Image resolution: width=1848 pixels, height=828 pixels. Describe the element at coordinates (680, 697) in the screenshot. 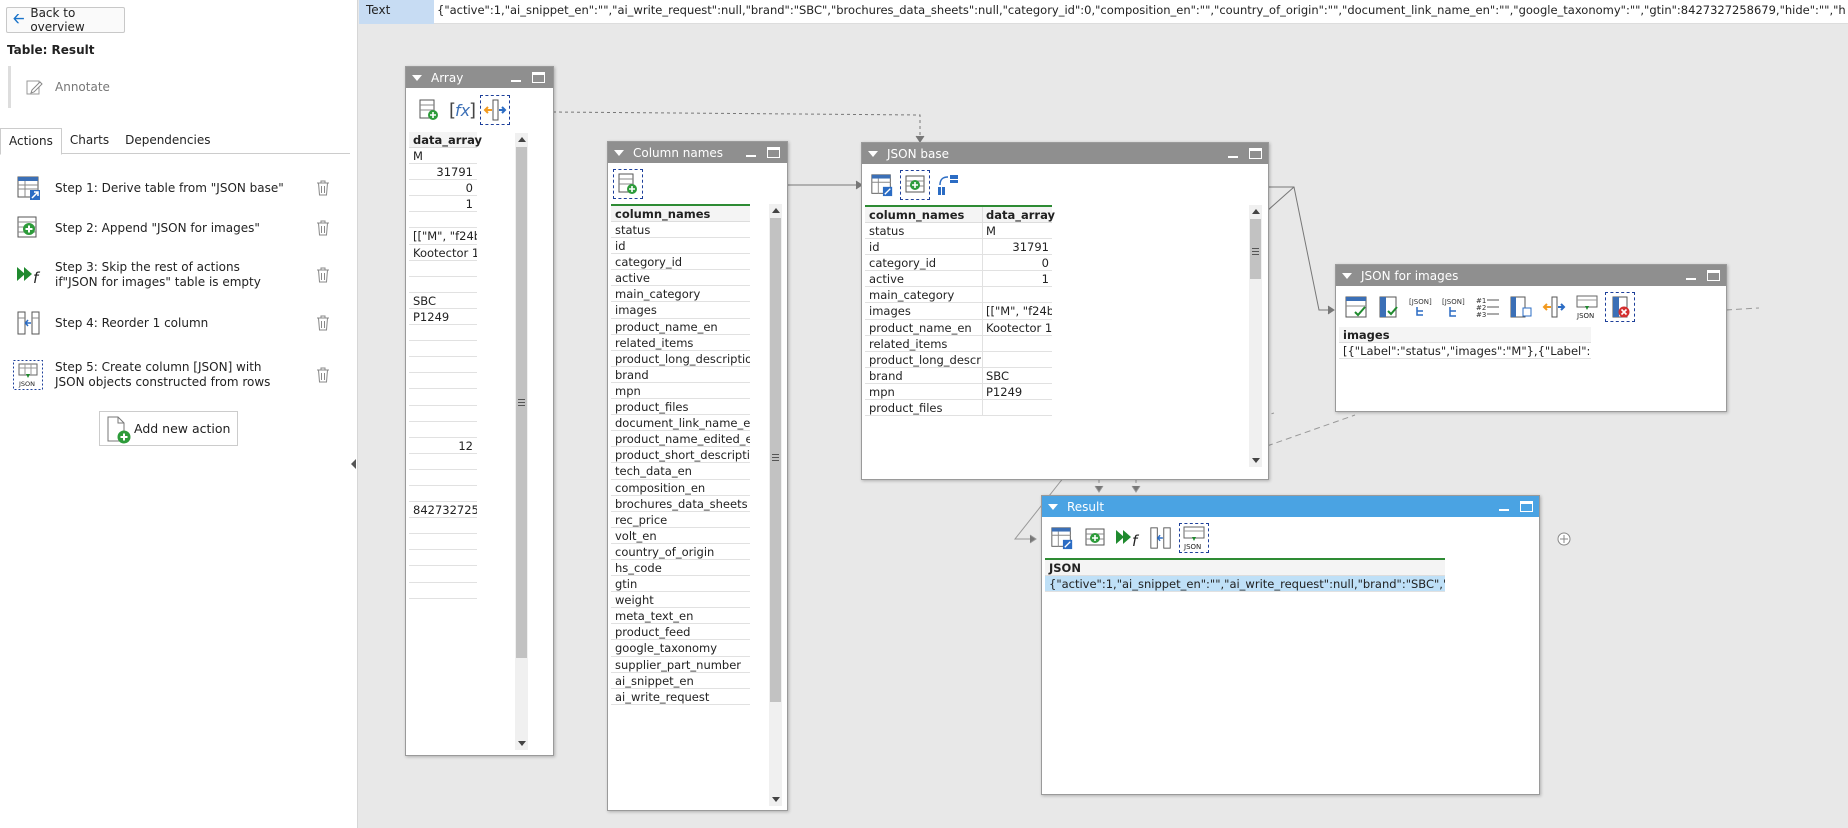

I see `table-row: ai_write_request` at that location.